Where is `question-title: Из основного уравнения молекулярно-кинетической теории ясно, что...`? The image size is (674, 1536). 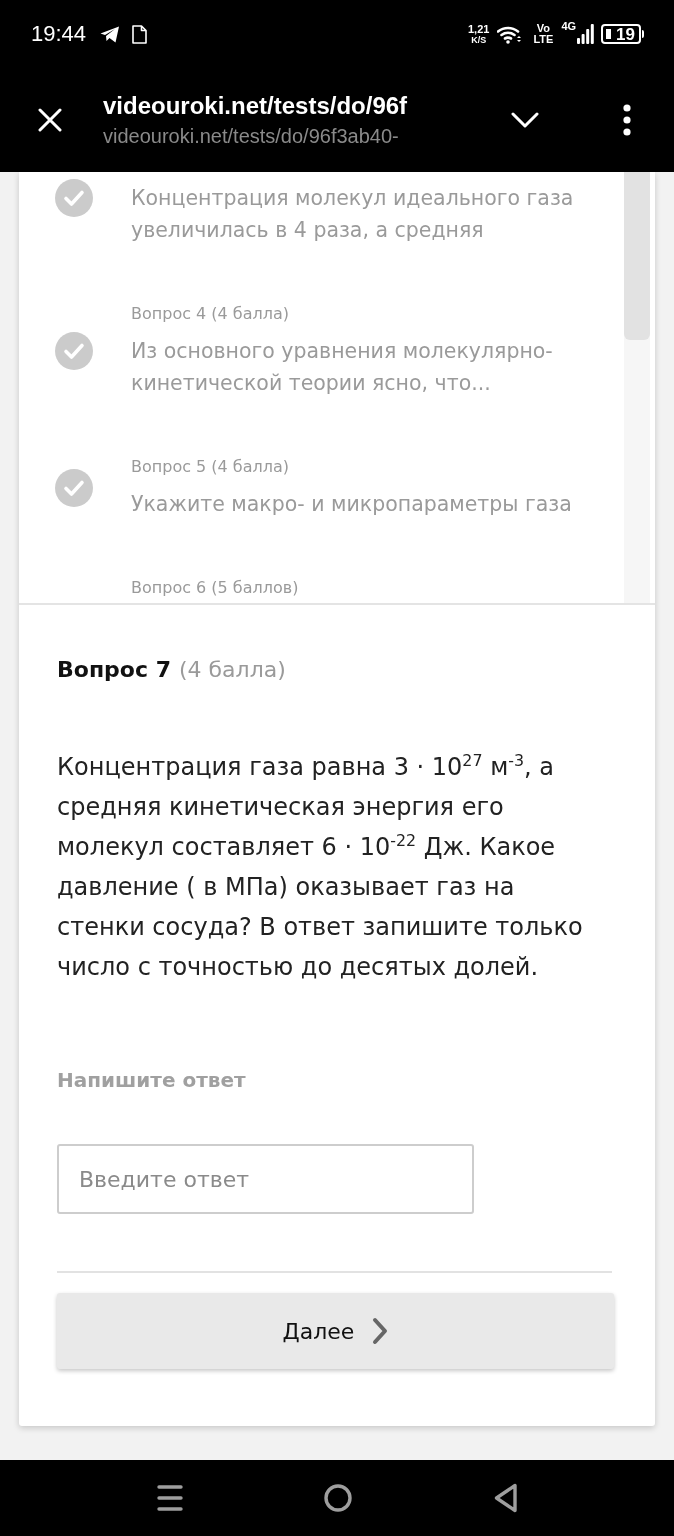 question-title: Из основного уравнения молекулярно-кинетической теории ясно, что... is located at coordinates (377, 367).